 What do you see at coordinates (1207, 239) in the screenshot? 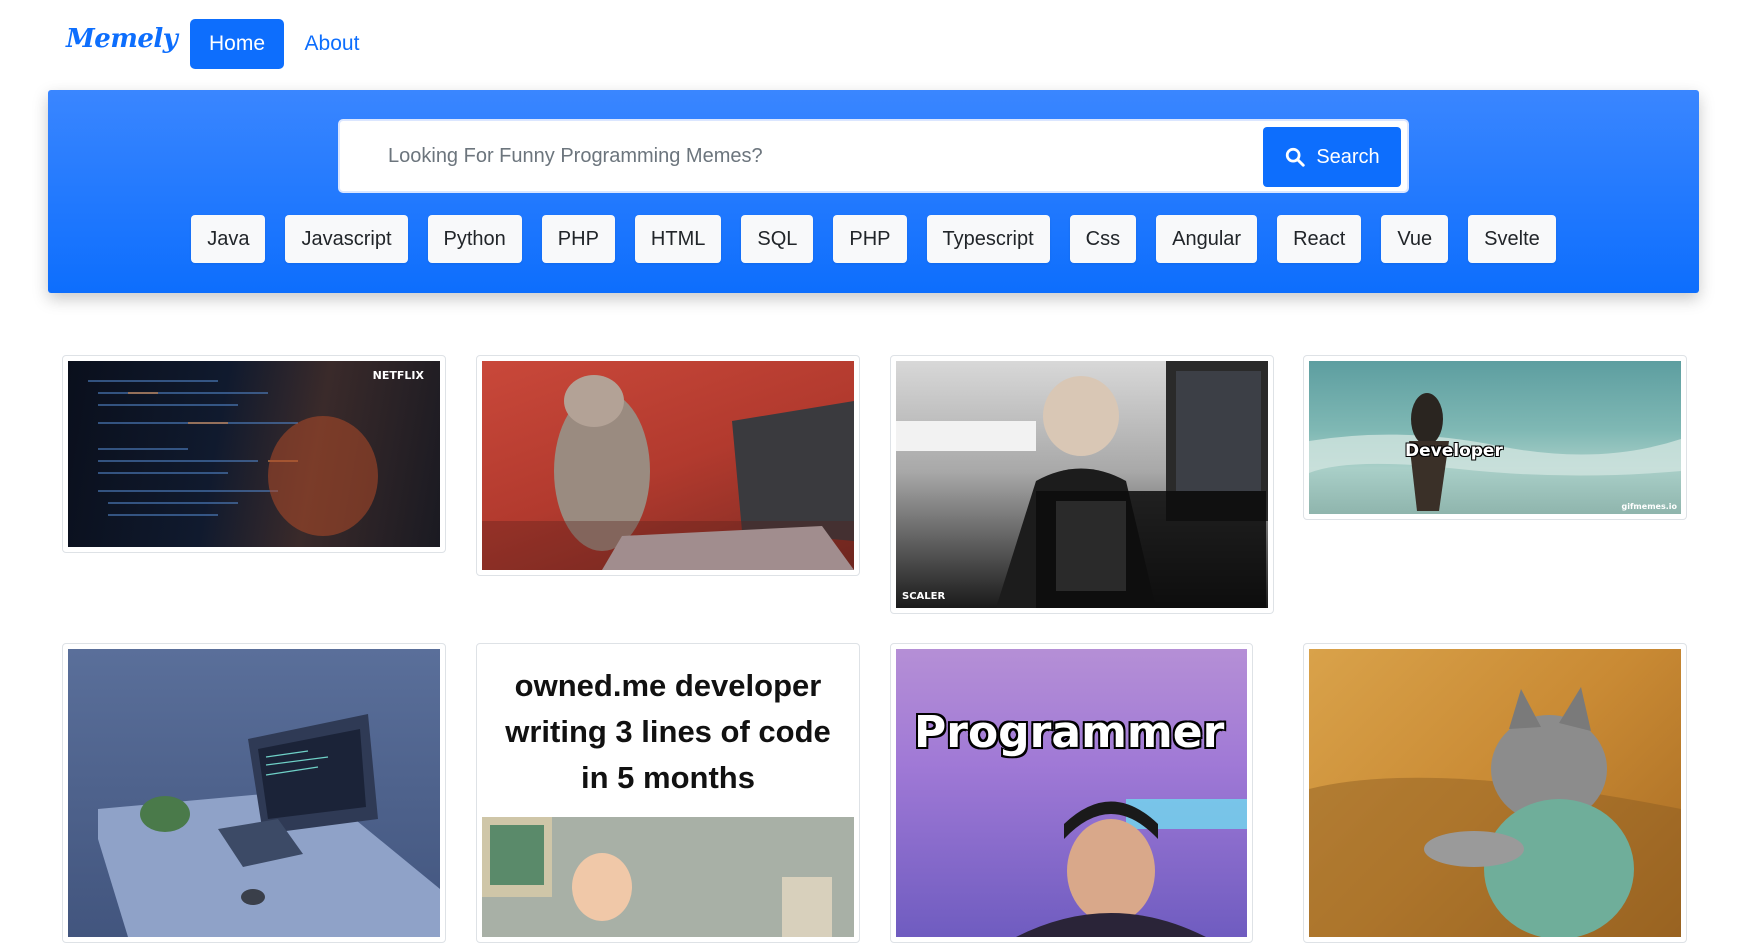
I see `tag-angular: Angular` at bounding box center [1207, 239].